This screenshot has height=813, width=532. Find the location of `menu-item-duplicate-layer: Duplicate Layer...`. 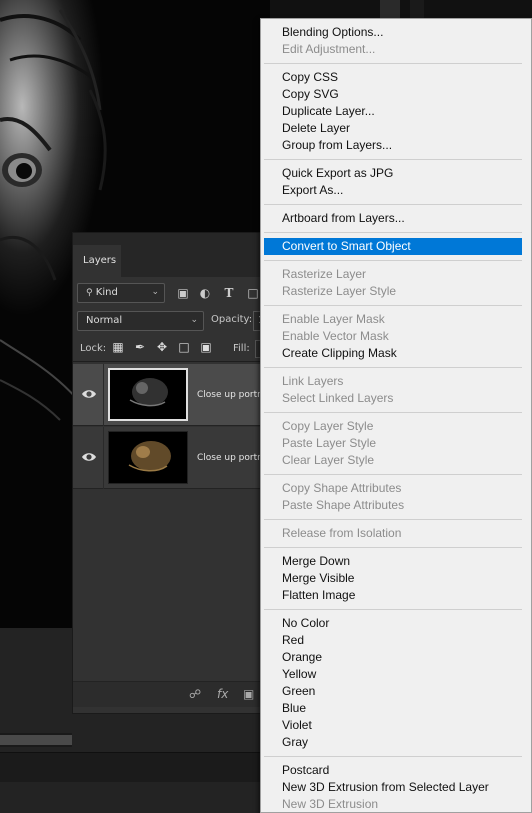

menu-item-duplicate-layer: Duplicate Layer... is located at coordinates (393, 111).